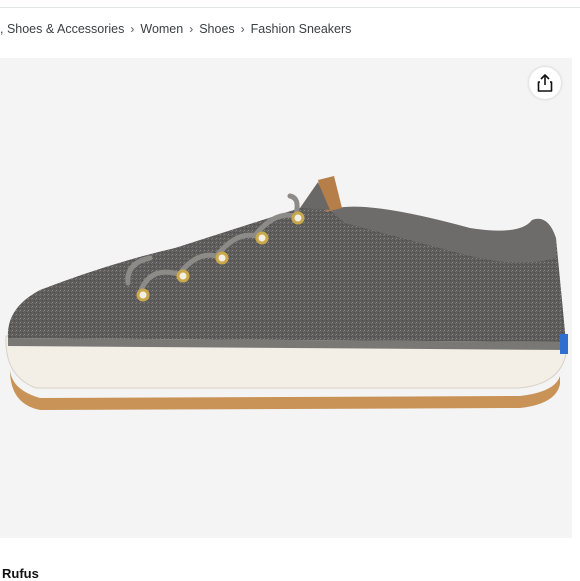 The width and height of the screenshot is (580, 581). What do you see at coordinates (290, 7) in the screenshot?
I see `top-divider` at bounding box center [290, 7].